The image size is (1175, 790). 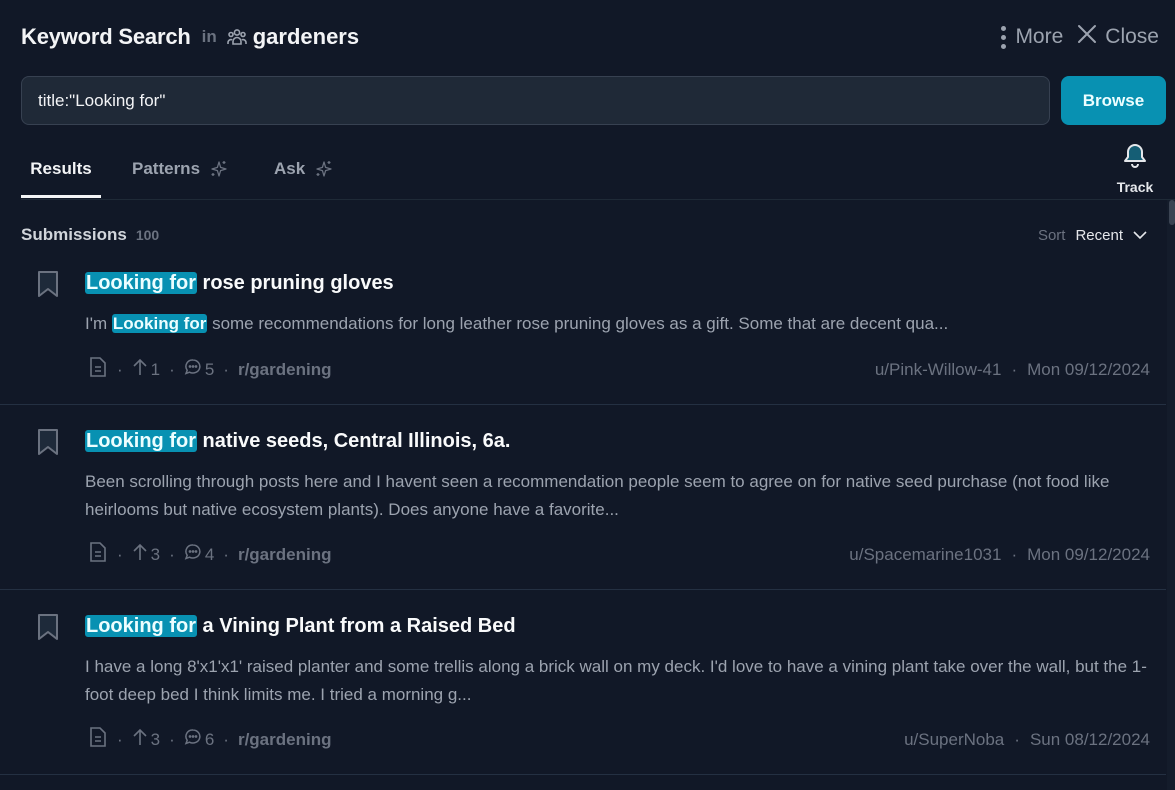 What do you see at coordinates (290, 168) in the screenshot?
I see `tab-ask-label: Ask` at bounding box center [290, 168].